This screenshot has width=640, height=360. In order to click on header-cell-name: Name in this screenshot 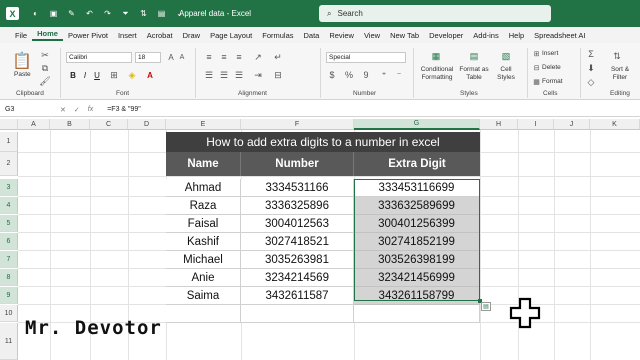, I will do `click(203, 164)`.